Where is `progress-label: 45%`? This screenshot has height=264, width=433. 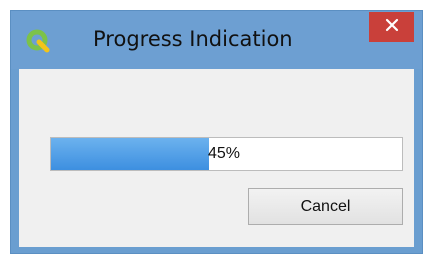 progress-label: 45% is located at coordinates (224, 153).